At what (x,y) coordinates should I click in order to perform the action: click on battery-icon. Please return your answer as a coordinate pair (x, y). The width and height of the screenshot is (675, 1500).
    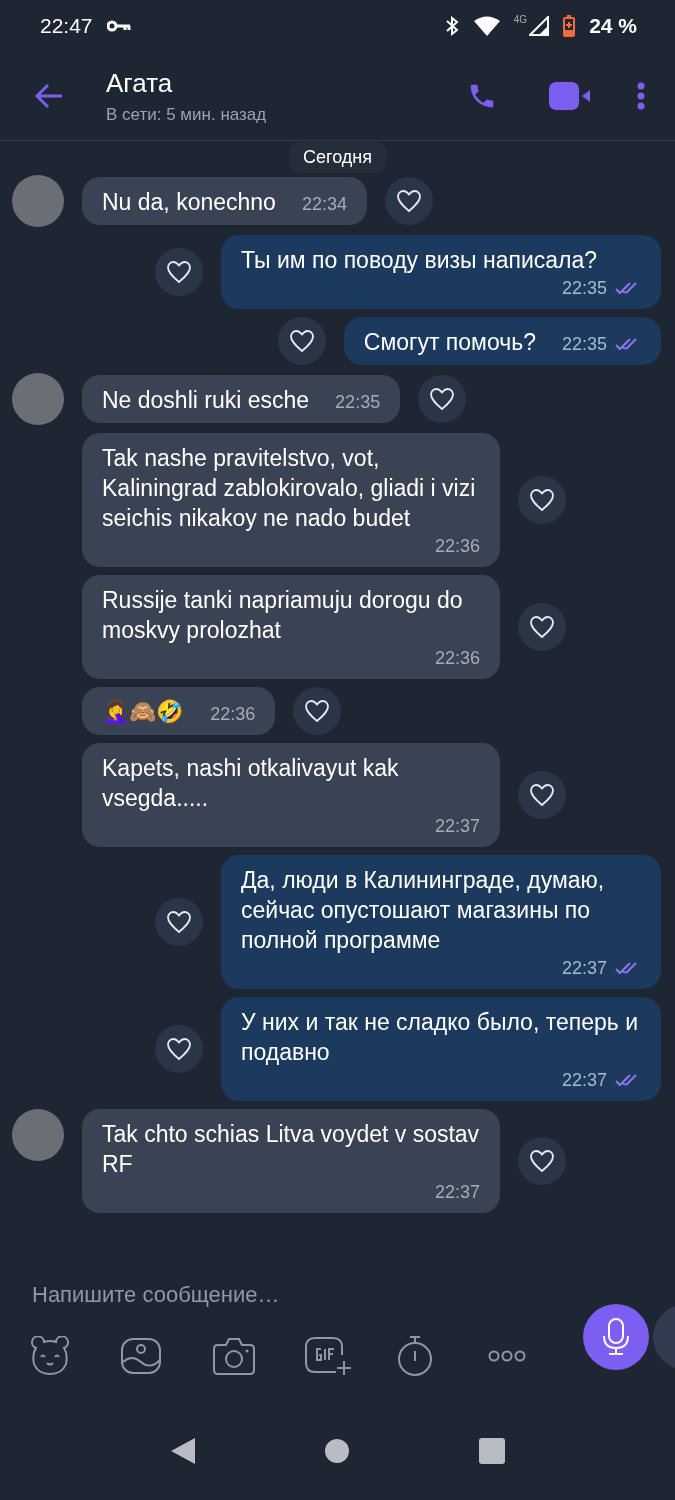
    Looking at the image, I should click on (569, 26).